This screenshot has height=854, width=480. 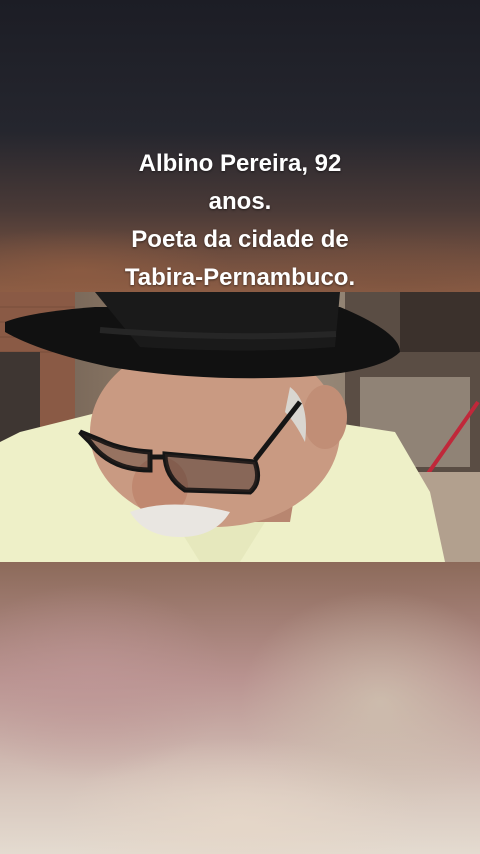 I want to click on caption-line-1: Albino Pereira, 92, so click(x=240, y=163).